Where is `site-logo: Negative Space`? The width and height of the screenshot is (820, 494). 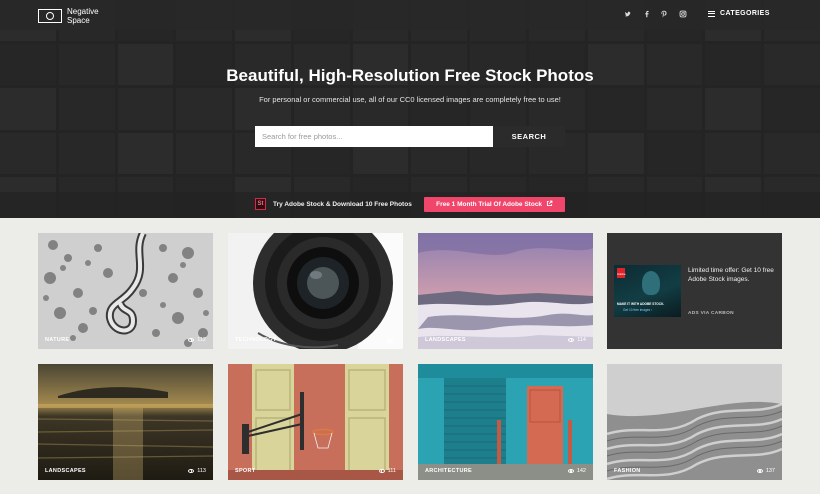
site-logo: Negative Space is located at coordinates (72, 16).